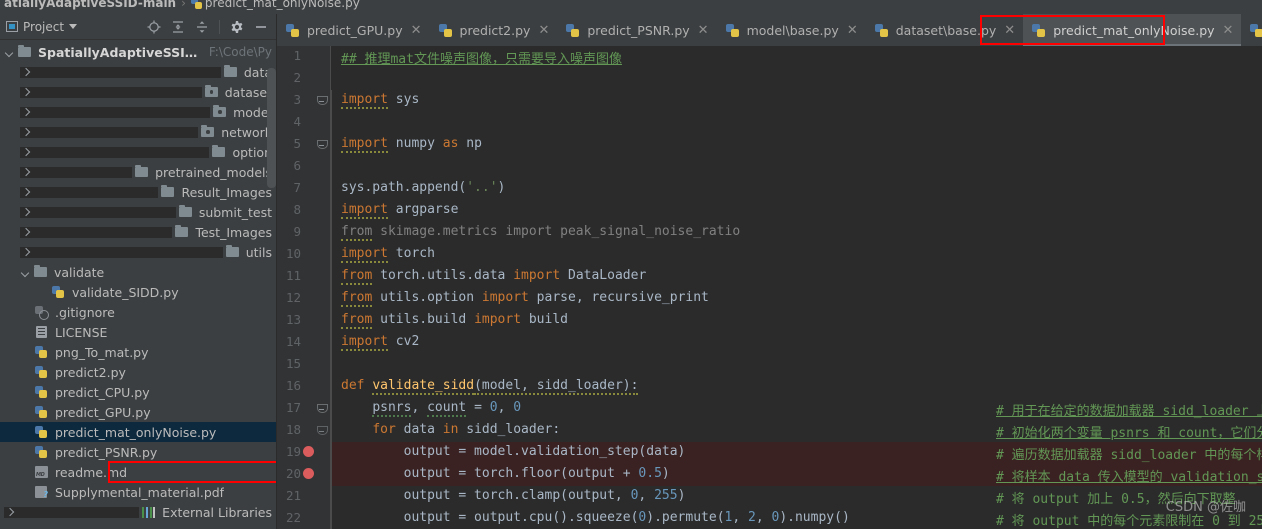 The height and width of the screenshot is (529, 1262). Describe the element at coordinates (944, 30) in the screenshot. I see `tab-dataset-base: dataset\base.py ✕` at that location.